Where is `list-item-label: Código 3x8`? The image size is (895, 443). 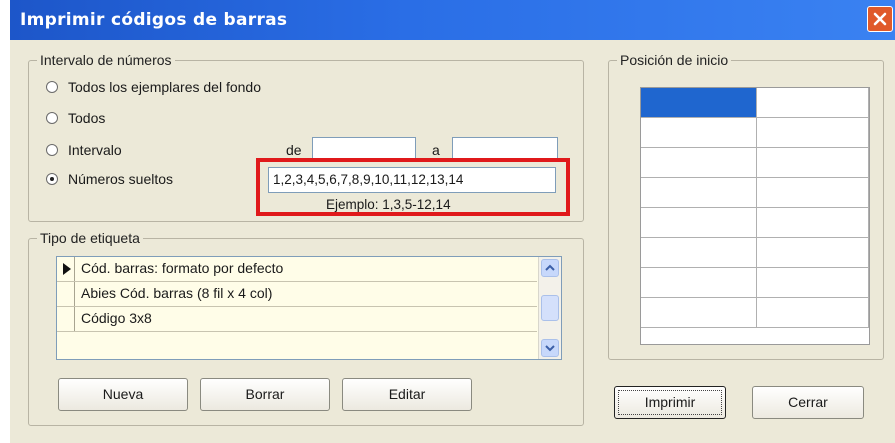
list-item-label: Código 3x8 is located at coordinates (116, 318).